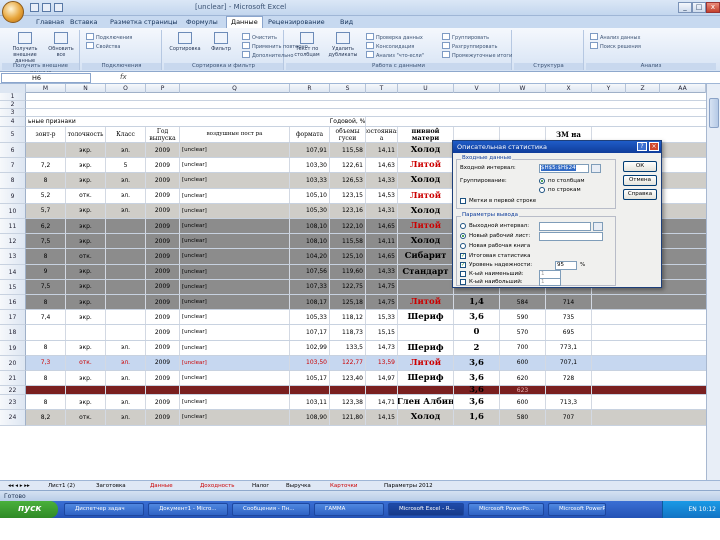 Image resolution: width=720 pixels, height=540 pixels. I want to click on kth-smallest-checkbox, so click(463, 274).